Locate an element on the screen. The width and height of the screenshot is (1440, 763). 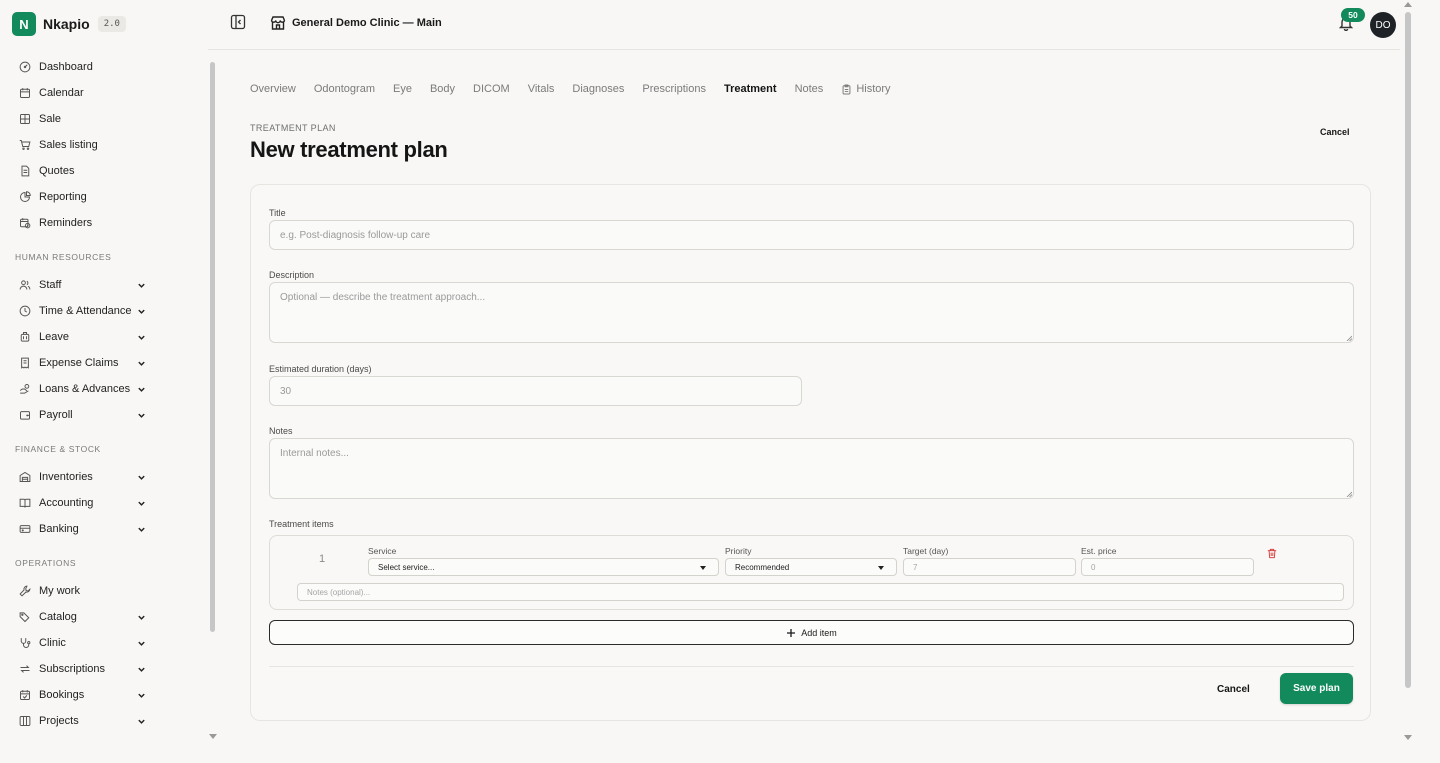
sidebar-item-payroll: Payroll is located at coordinates (104, 415).